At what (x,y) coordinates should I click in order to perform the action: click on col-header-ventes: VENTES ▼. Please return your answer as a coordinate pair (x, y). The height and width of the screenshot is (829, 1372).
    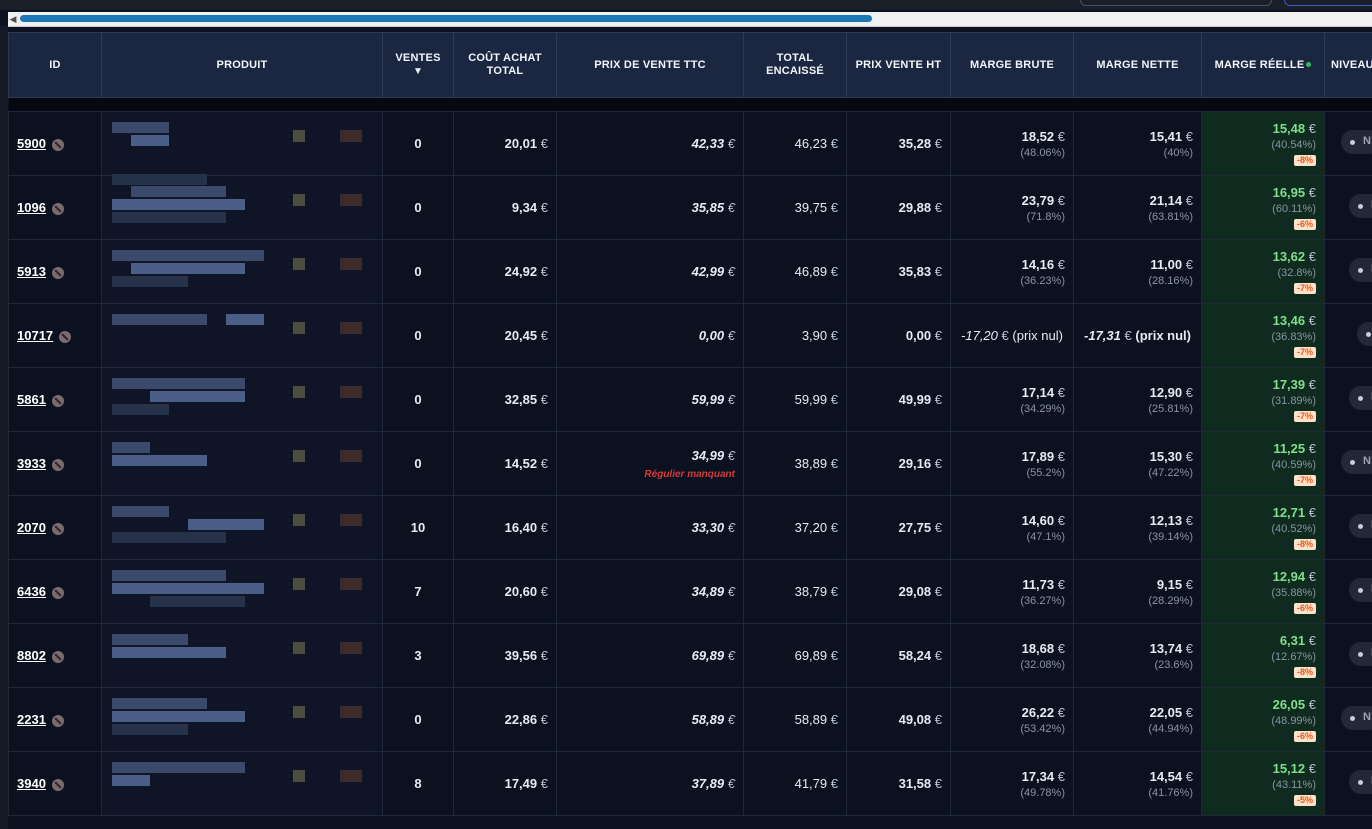
    Looking at the image, I should click on (418, 65).